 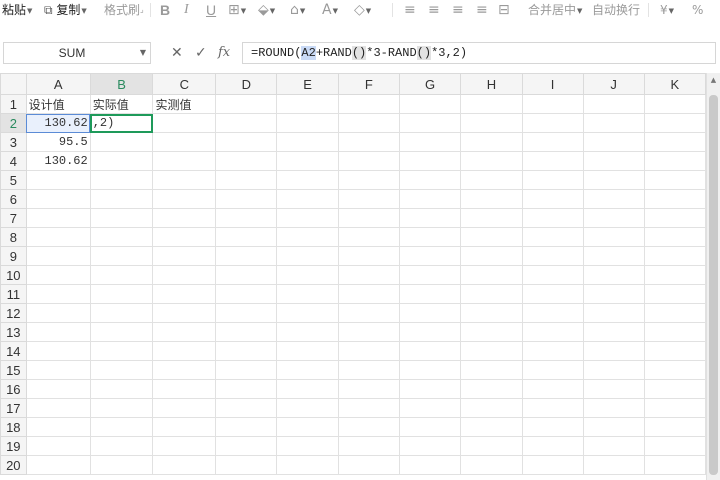 What do you see at coordinates (552, 180) in the screenshot?
I see `cell-i5` at bounding box center [552, 180].